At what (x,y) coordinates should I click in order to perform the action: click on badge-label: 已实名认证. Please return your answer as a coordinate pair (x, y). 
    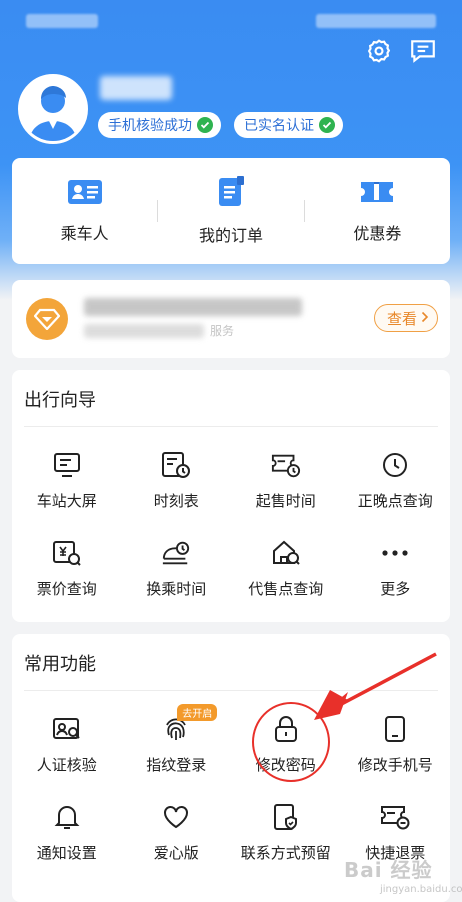
    Looking at the image, I should click on (279, 126).